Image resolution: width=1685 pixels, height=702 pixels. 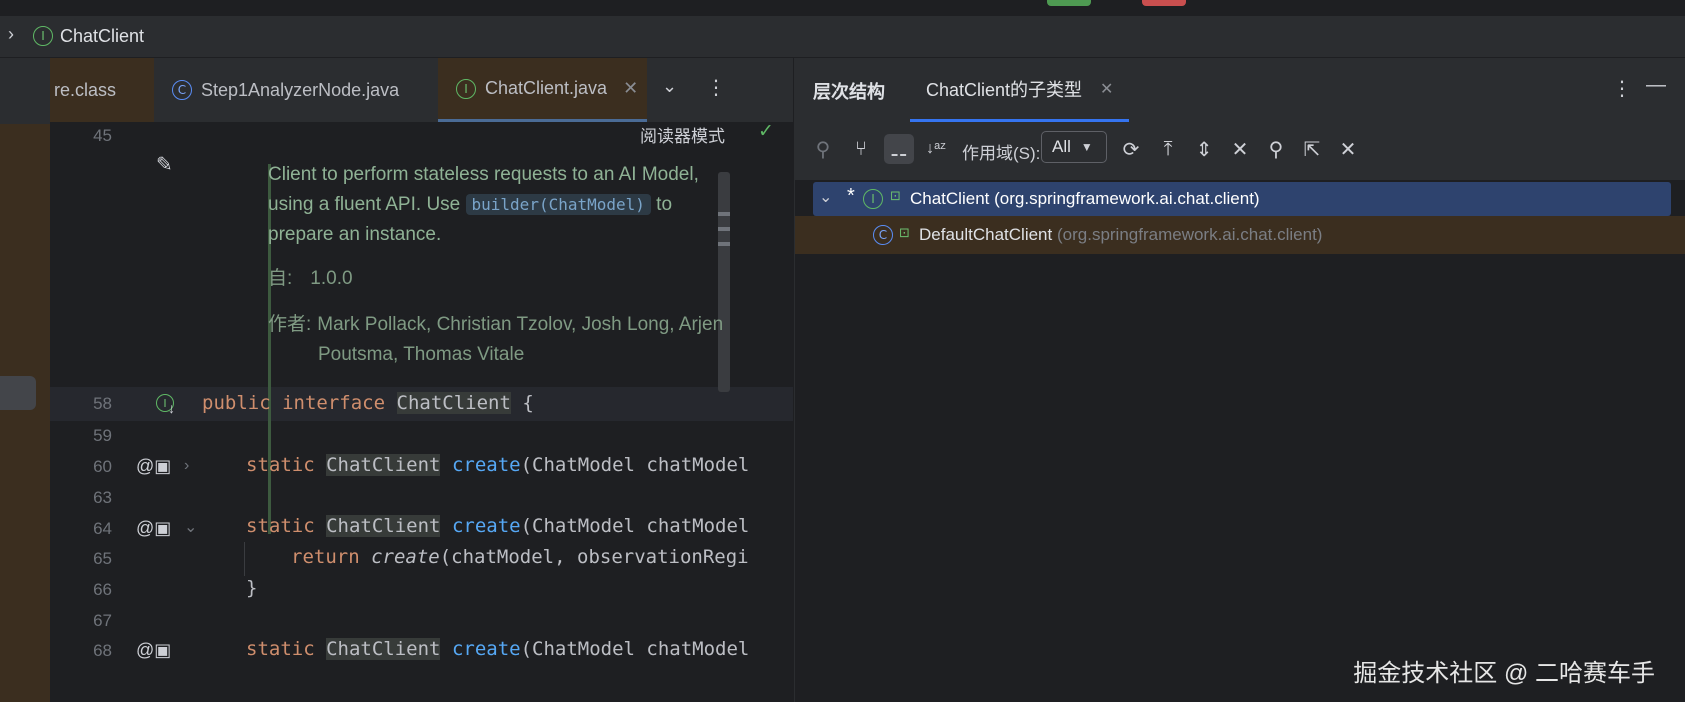 I want to click on pin-icon: ⚲, so click(x=1276, y=149).